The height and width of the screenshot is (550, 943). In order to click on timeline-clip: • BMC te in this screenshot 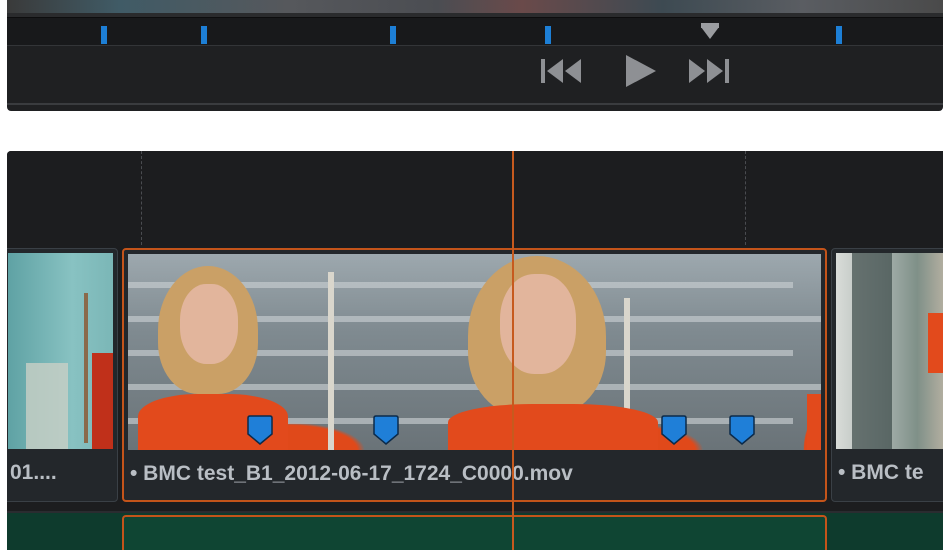, I will do `click(887, 375)`.